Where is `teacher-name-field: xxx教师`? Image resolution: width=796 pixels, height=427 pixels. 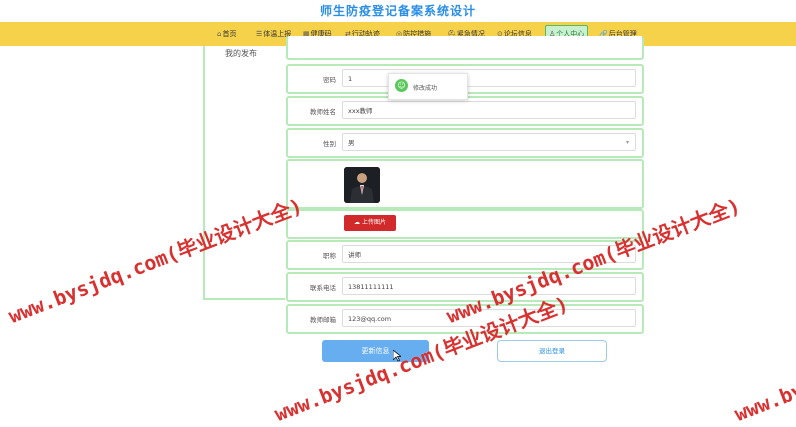
teacher-name-field: xxx教师 is located at coordinates (489, 110).